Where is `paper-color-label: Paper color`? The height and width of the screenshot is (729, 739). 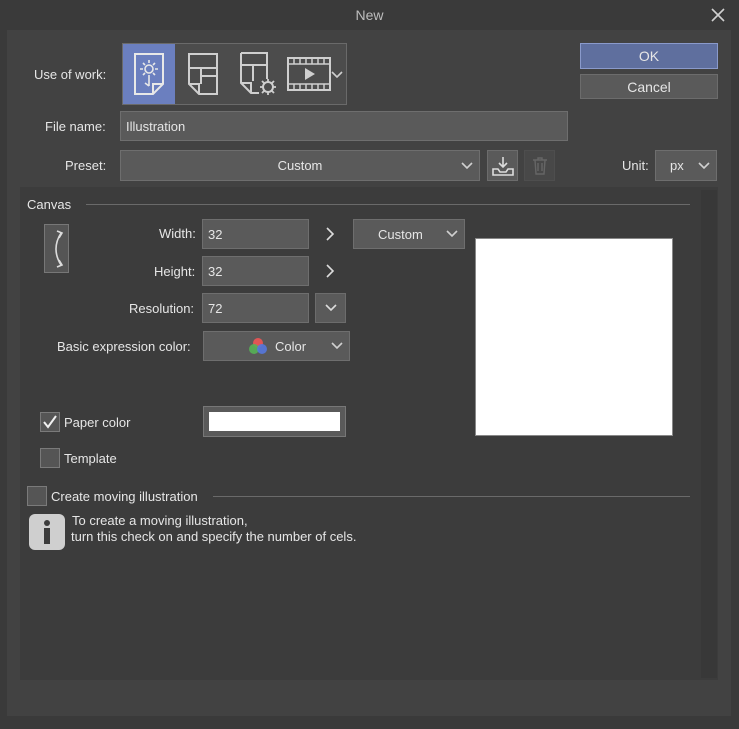
paper-color-label: Paper color is located at coordinates (97, 422).